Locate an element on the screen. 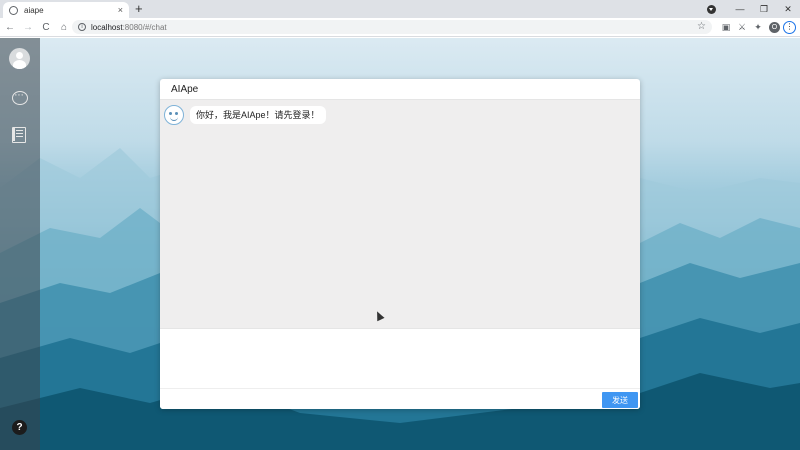 Image resolution: width=800 pixels, height=450 pixels. info-icon: i is located at coordinates (82, 27).